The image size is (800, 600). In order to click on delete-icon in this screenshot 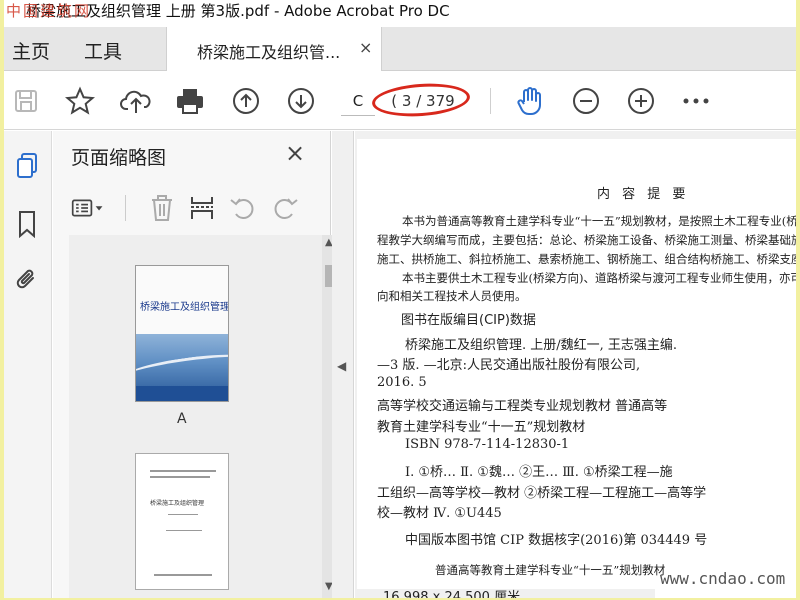, I will do `click(162, 208)`.